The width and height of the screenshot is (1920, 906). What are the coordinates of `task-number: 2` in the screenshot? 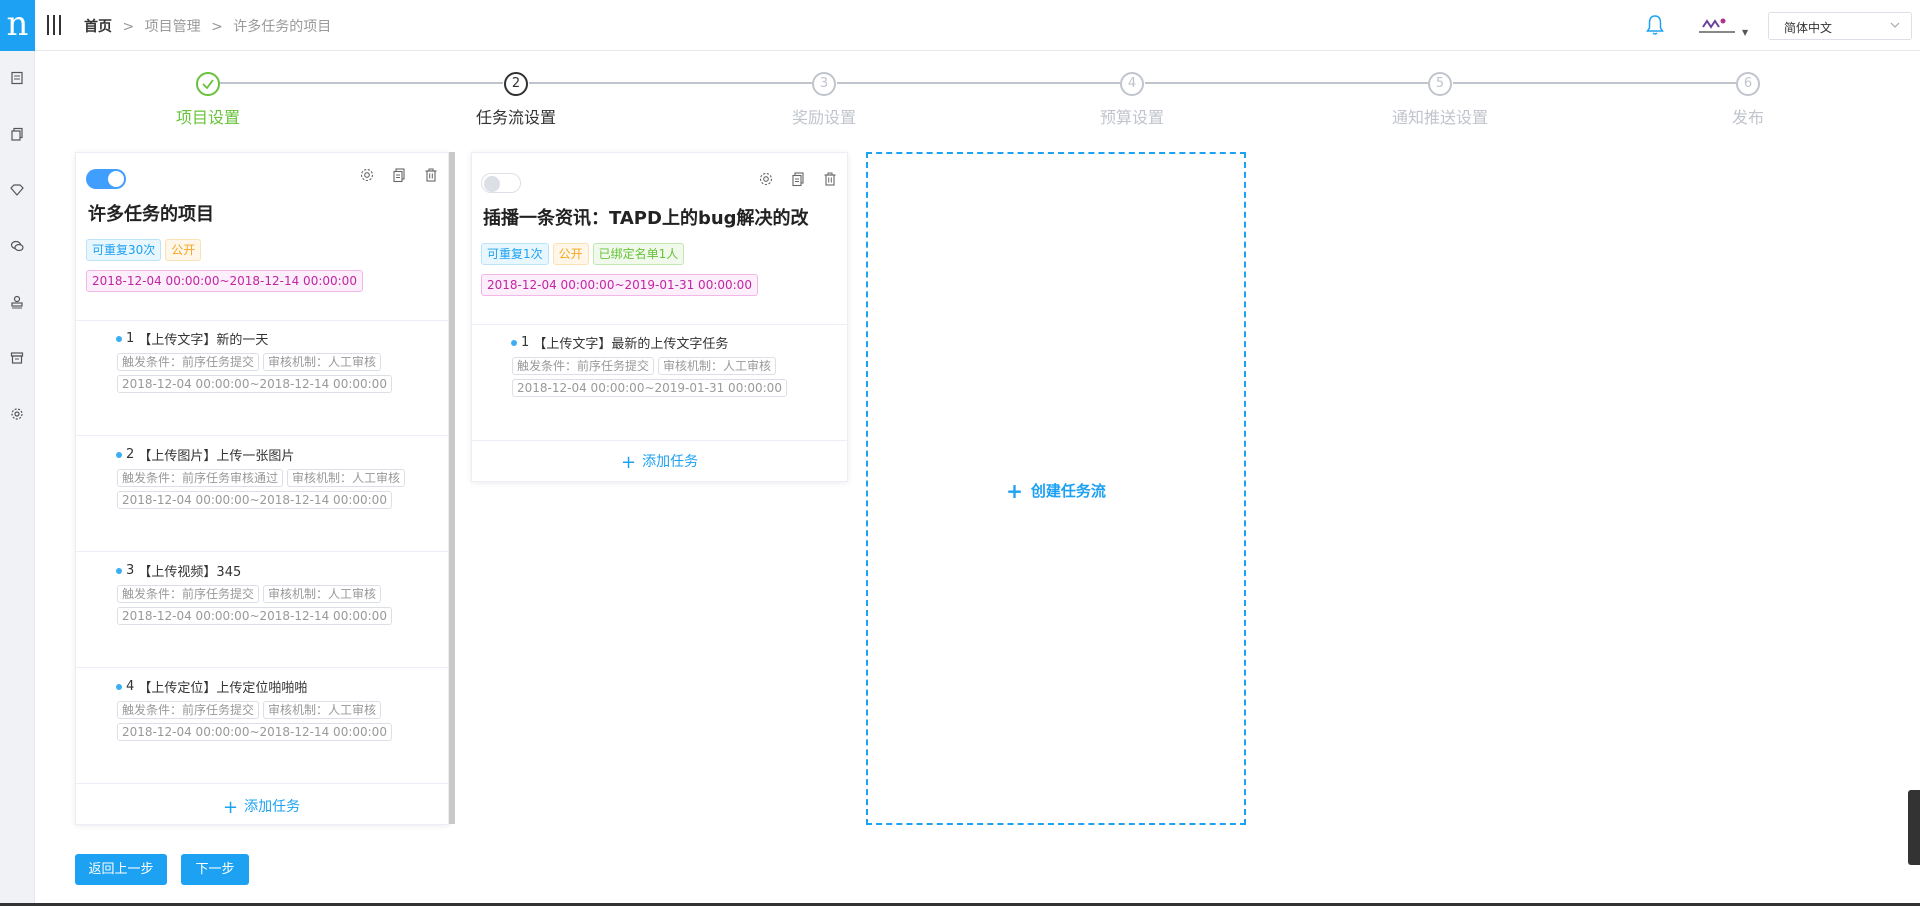 It's located at (130, 454).